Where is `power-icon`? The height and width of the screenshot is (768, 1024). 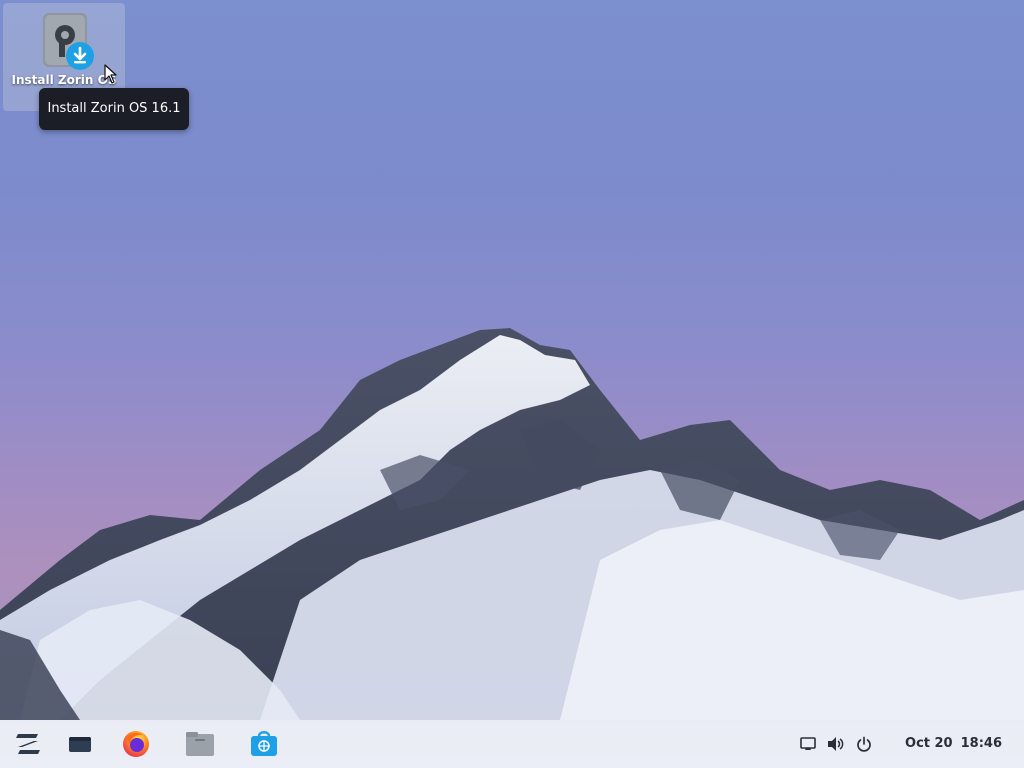 power-icon is located at coordinates (864, 744).